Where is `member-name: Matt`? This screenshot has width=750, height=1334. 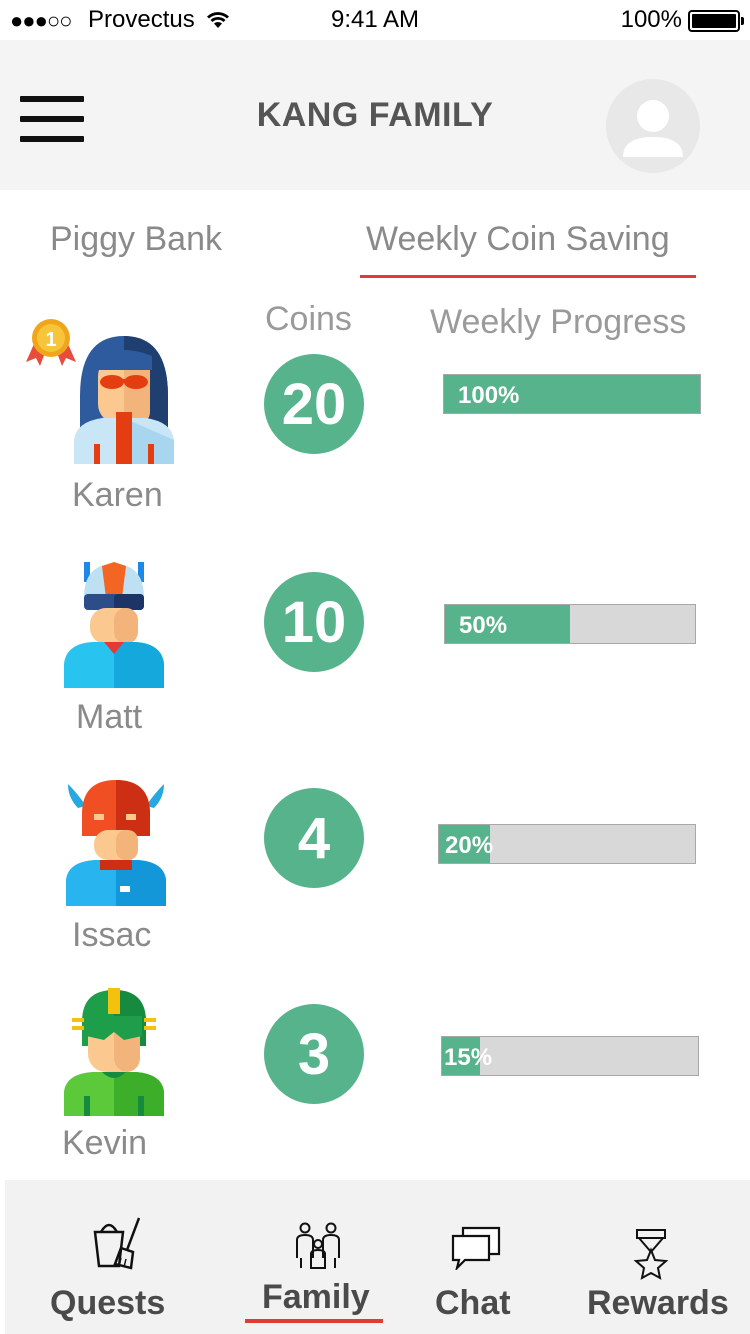 member-name: Matt is located at coordinates (109, 717).